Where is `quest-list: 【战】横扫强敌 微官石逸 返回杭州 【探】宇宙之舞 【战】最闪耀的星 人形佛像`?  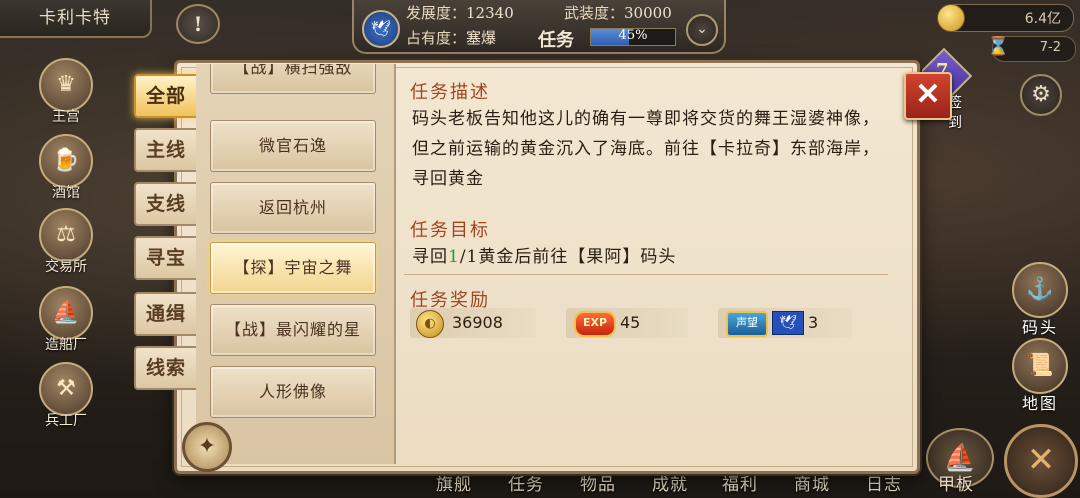 quest-list: 【战】横扫强敌 微官石逸 返回杭州 【探】宇宙之舞 【战】最闪耀的星 人形佛像 is located at coordinates (296, 264).